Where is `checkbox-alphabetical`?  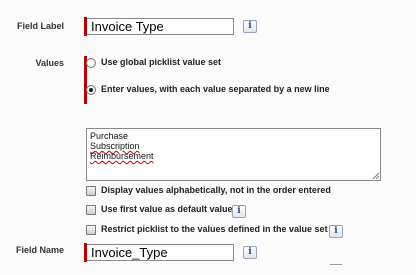 checkbox-alphabetical is located at coordinates (91, 191).